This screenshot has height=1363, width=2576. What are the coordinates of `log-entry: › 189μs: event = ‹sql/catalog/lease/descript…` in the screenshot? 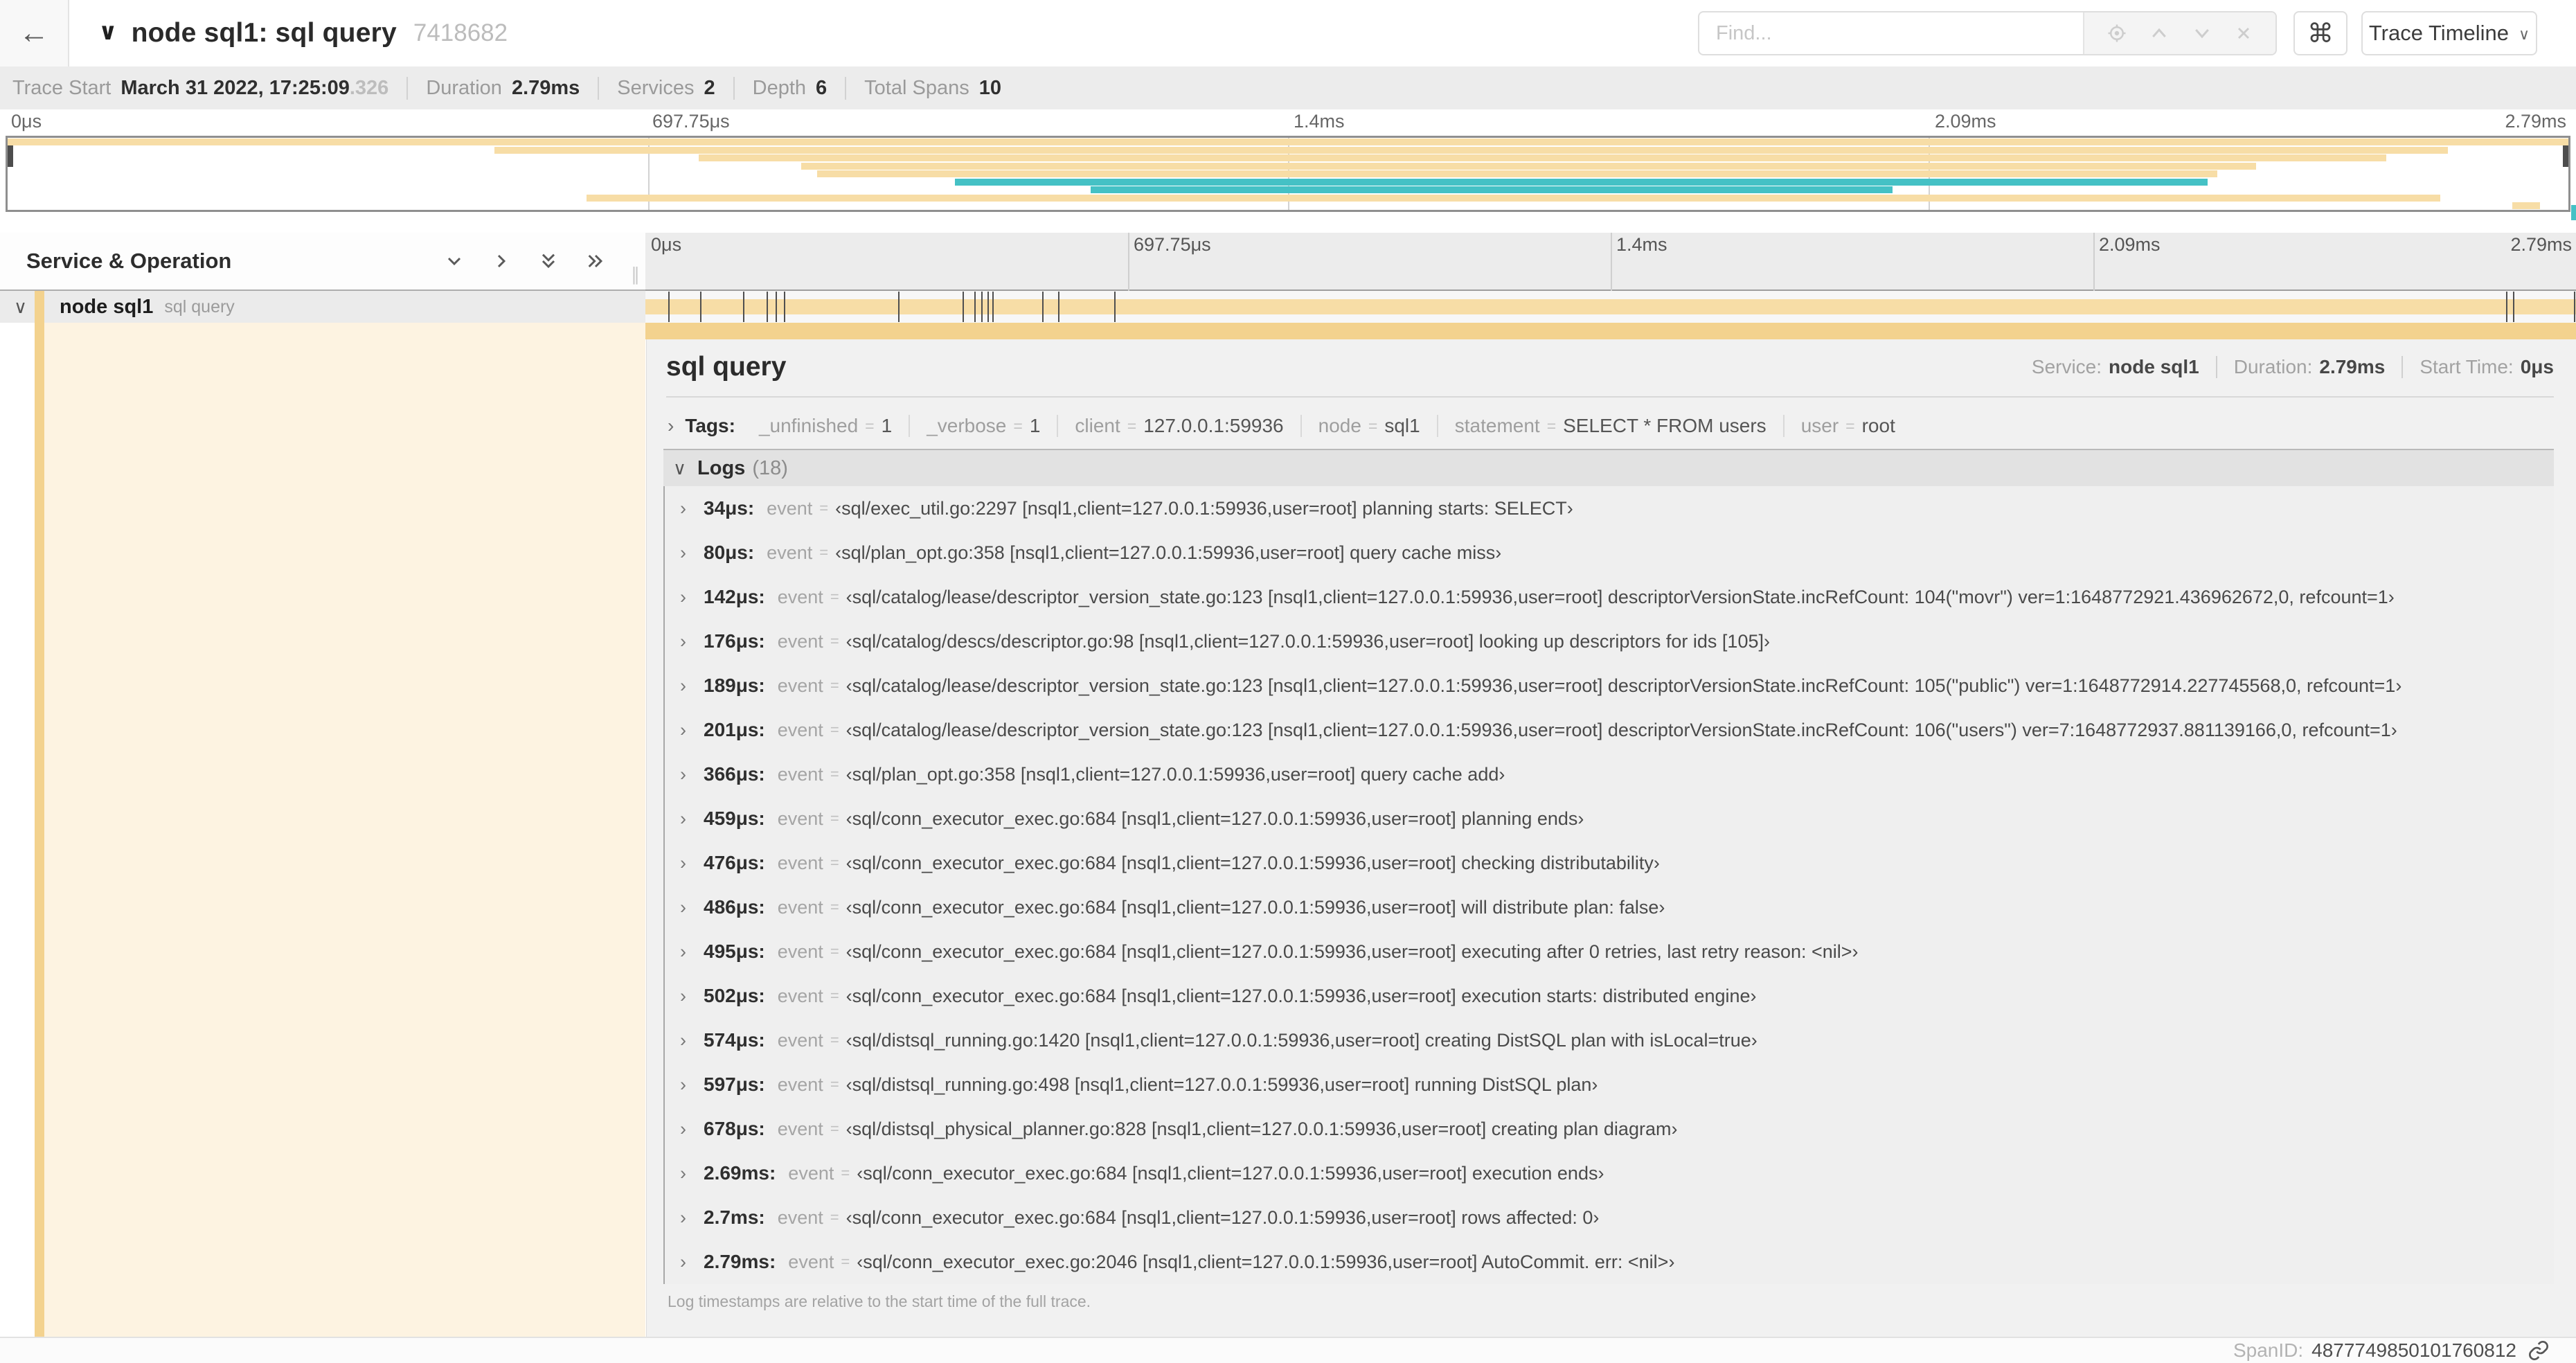 It's located at (1609, 686).